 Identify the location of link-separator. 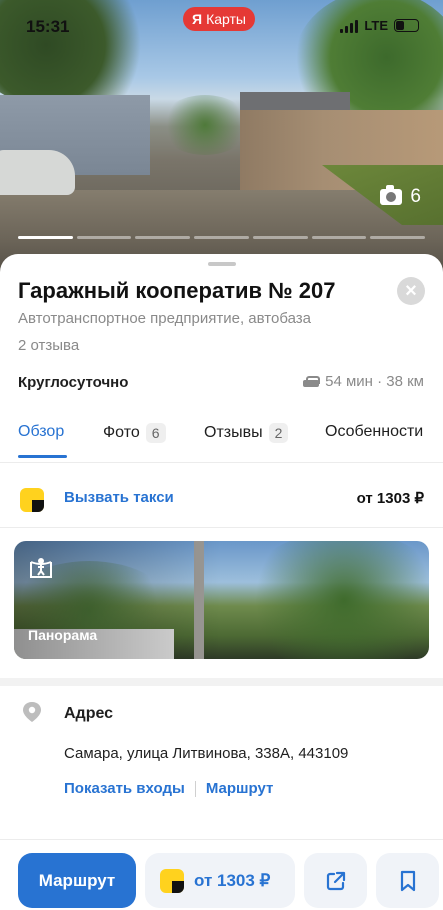
(195, 788).